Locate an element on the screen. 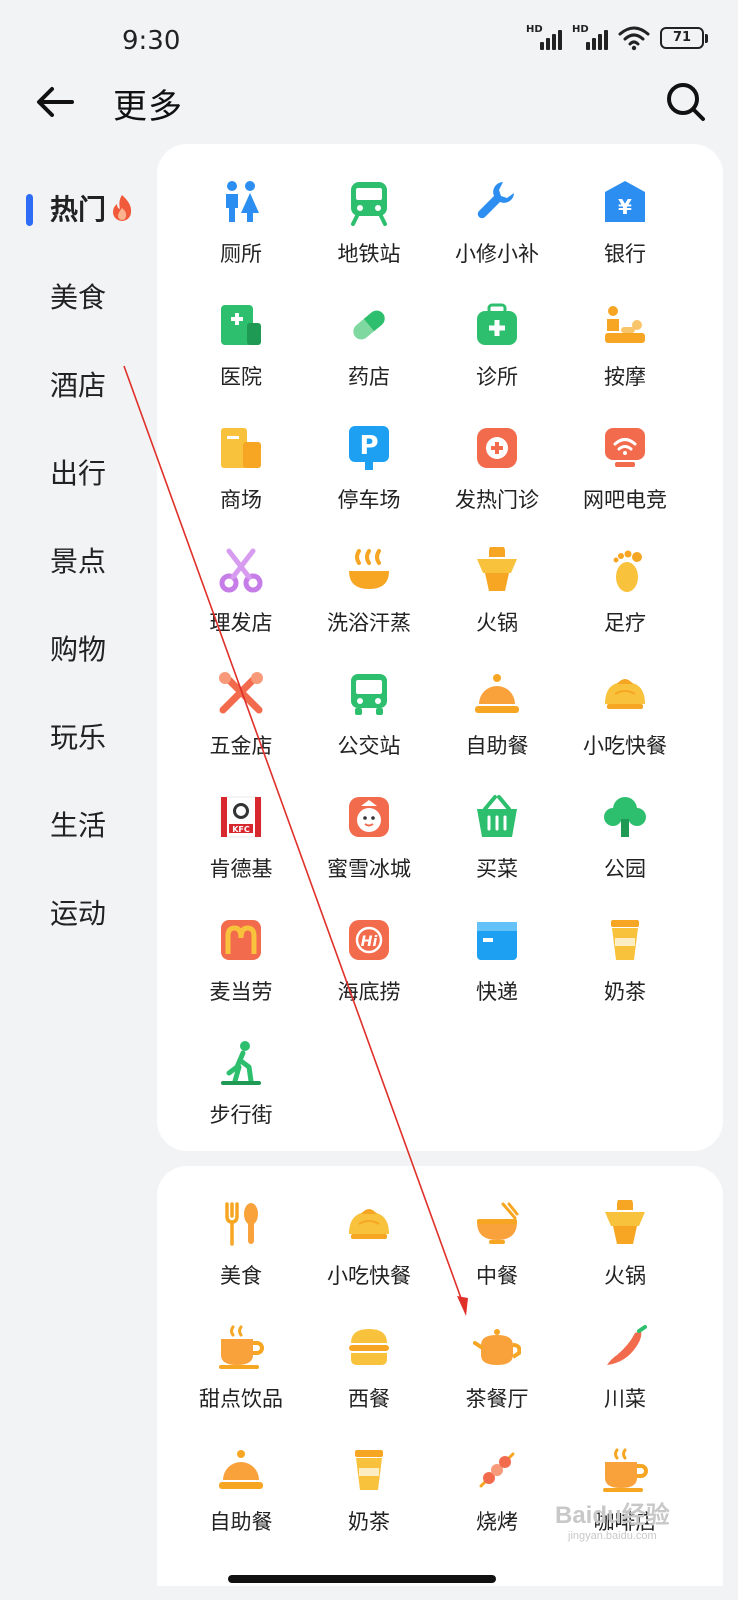 This screenshot has width=738, height=1600. shortcut-label: 商场 is located at coordinates (241, 500).